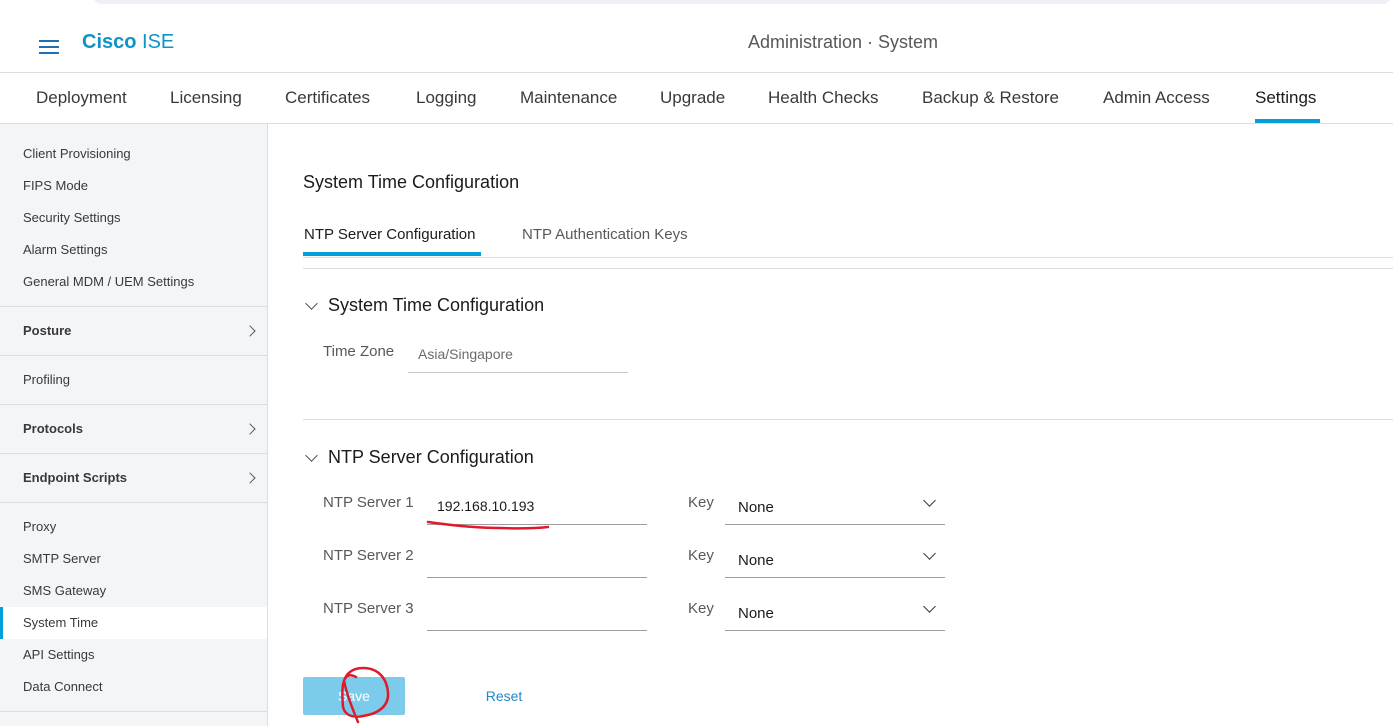 The image size is (1393, 726). Describe the element at coordinates (568, 98) in the screenshot. I see `tab-maintenance: Maintenance` at that location.